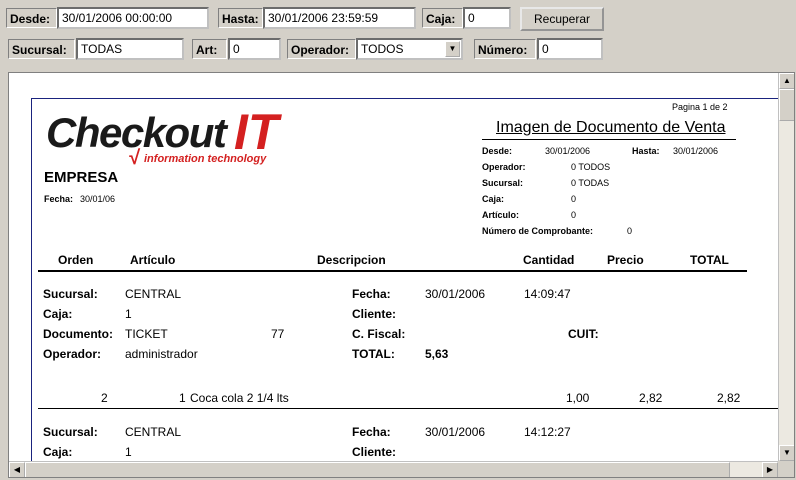 This screenshot has width=796, height=480. I want to click on scroll-right-icon: ▶, so click(770, 469).